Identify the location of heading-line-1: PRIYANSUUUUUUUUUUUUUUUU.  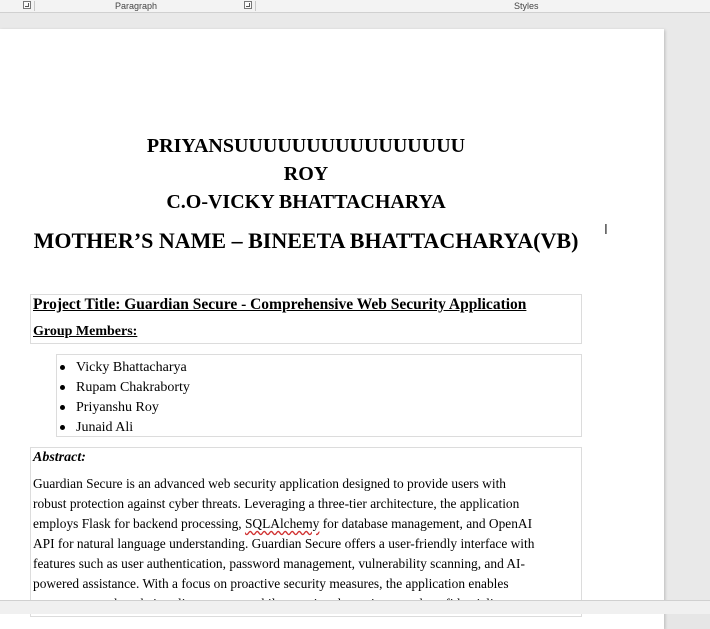
(319, 146).